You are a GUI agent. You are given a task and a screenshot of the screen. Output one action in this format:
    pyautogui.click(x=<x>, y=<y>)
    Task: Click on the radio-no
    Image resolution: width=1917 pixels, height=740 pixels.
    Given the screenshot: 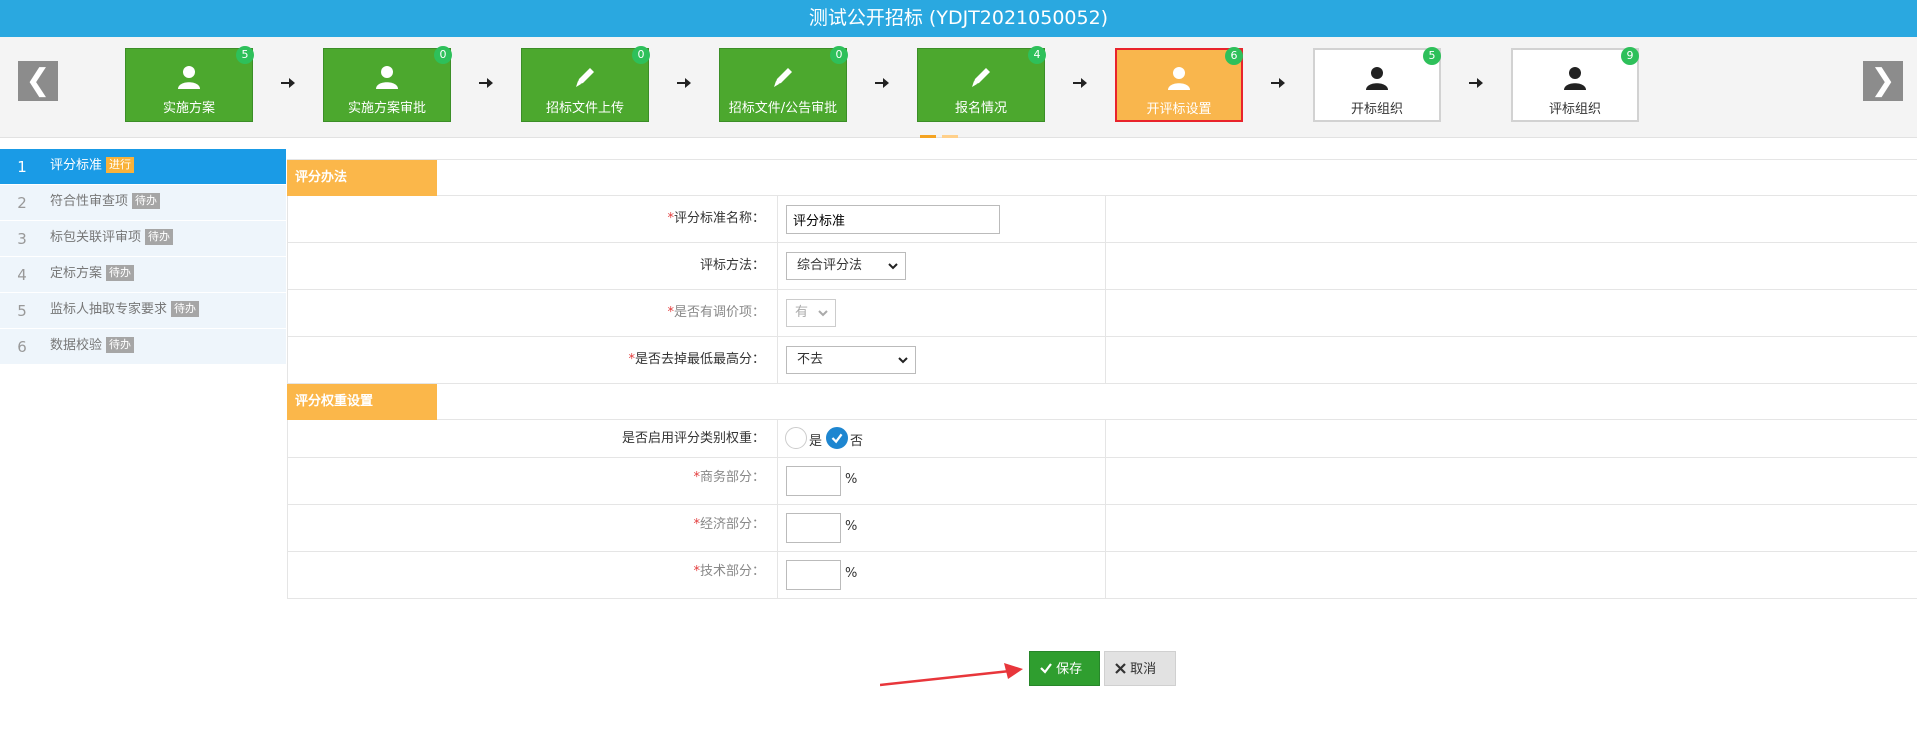 What is the action you would take?
    pyautogui.click(x=837, y=438)
    